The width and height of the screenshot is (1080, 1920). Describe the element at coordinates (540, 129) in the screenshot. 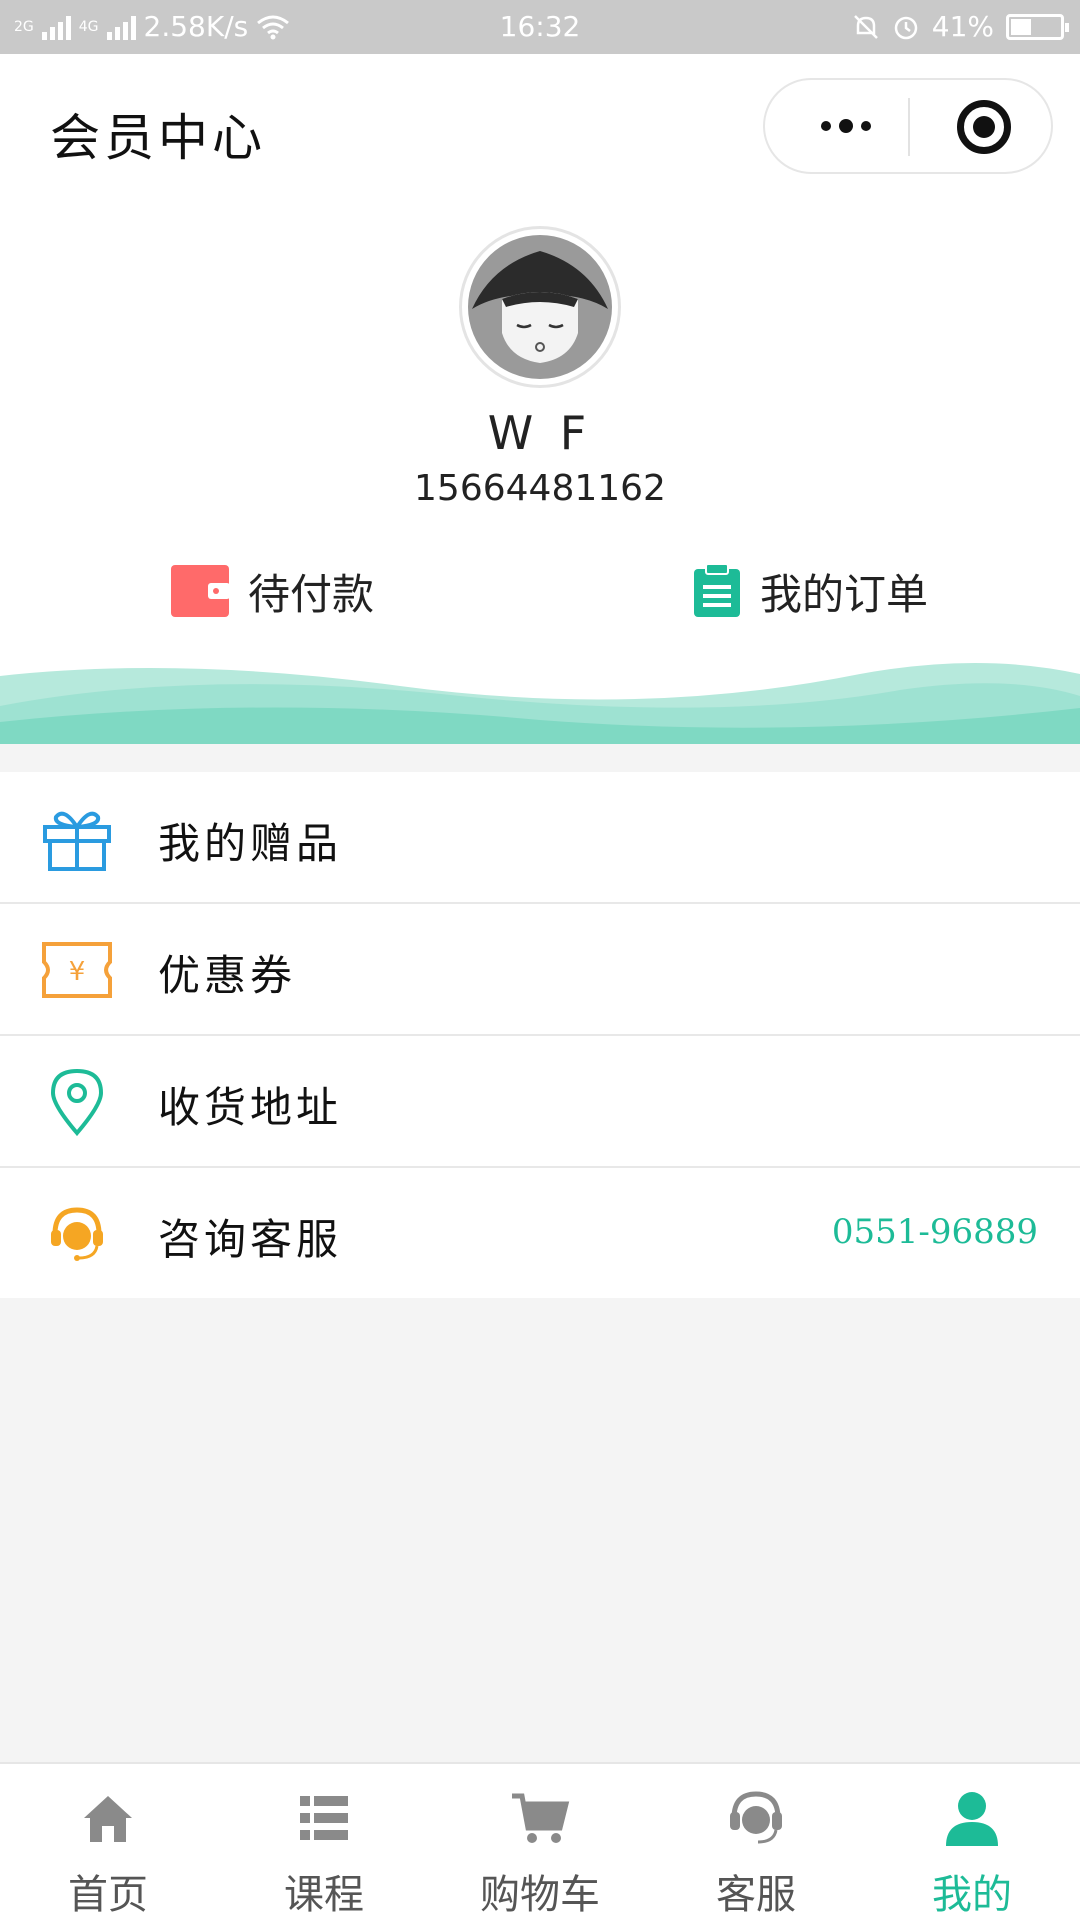

I see `title-bar: 会员中心` at that location.